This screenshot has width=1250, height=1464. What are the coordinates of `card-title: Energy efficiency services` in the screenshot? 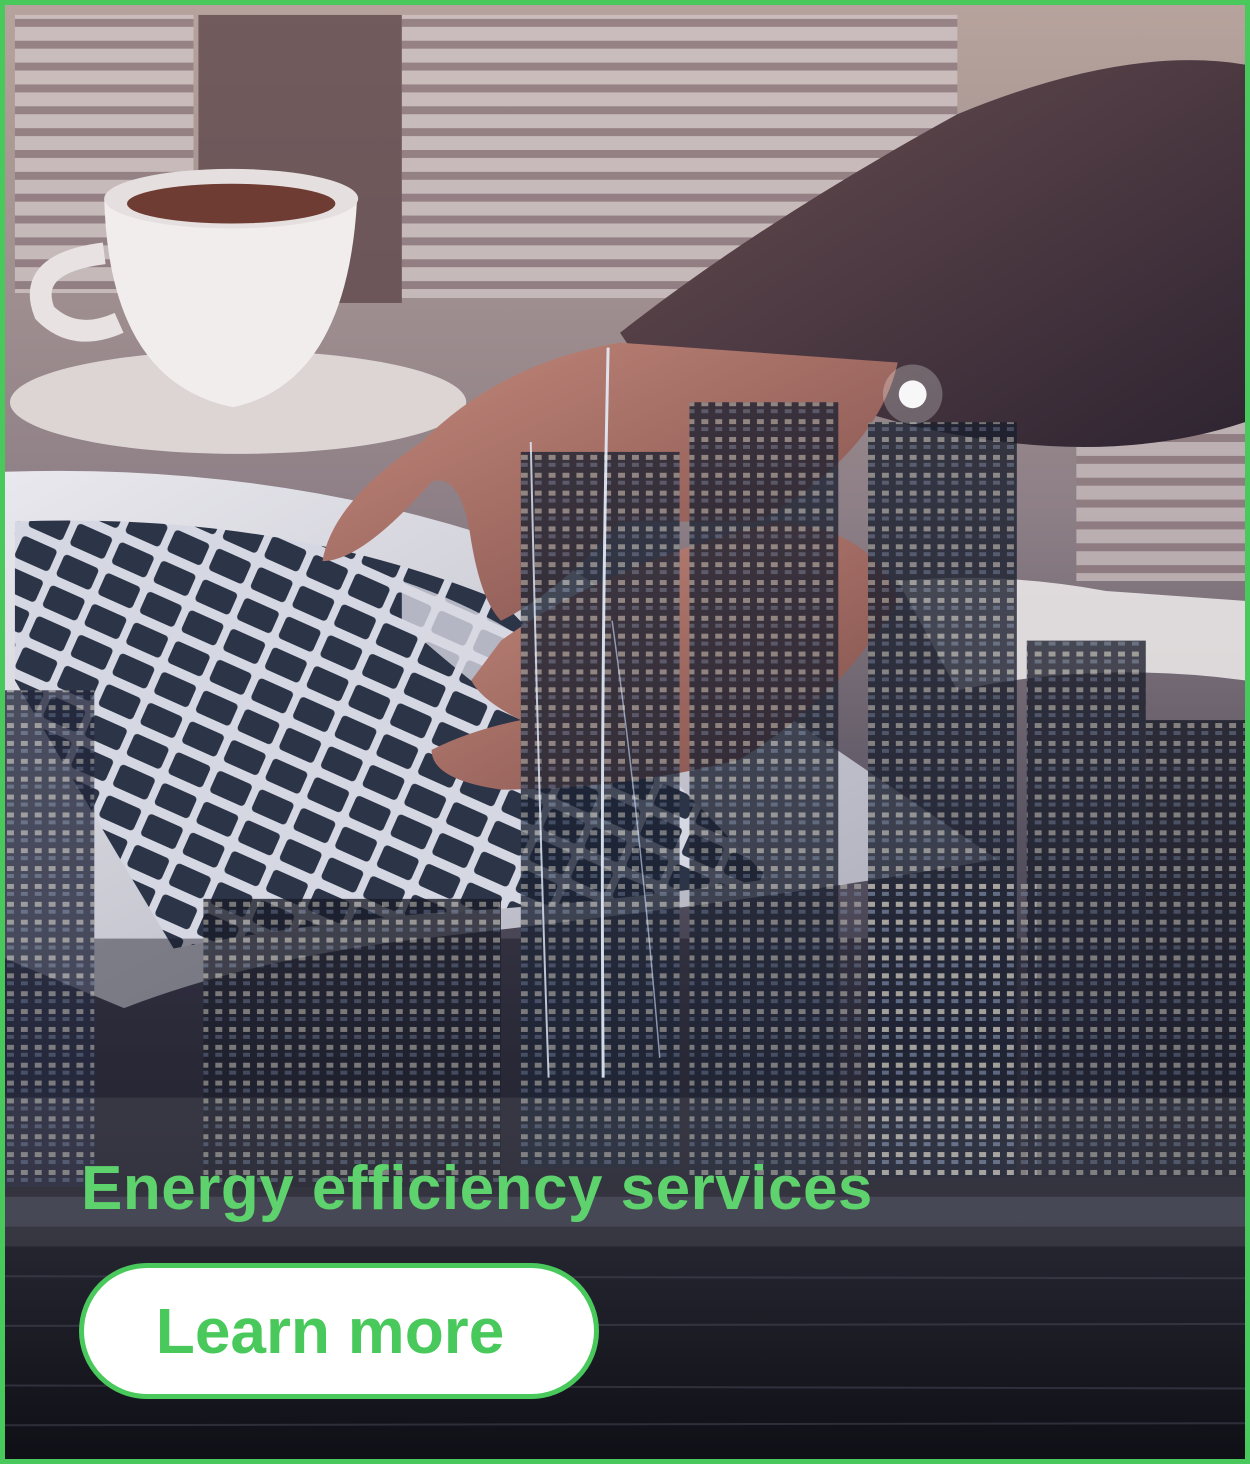 It's located at (477, 1188).